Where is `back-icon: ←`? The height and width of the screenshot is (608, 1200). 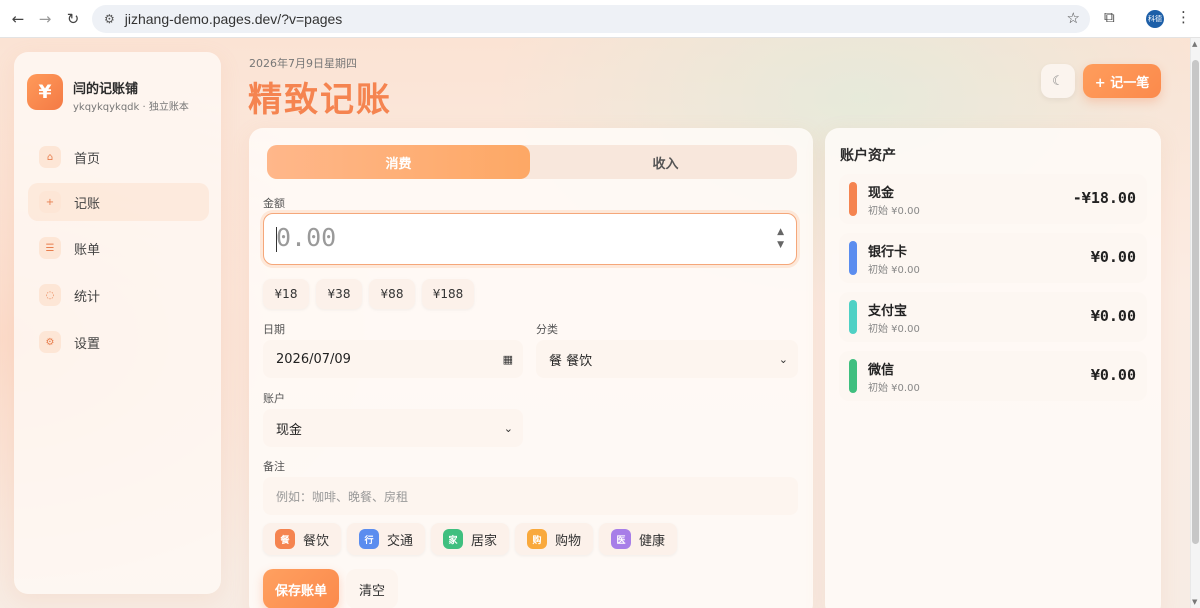 back-icon: ← is located at coordinates (18, 19).